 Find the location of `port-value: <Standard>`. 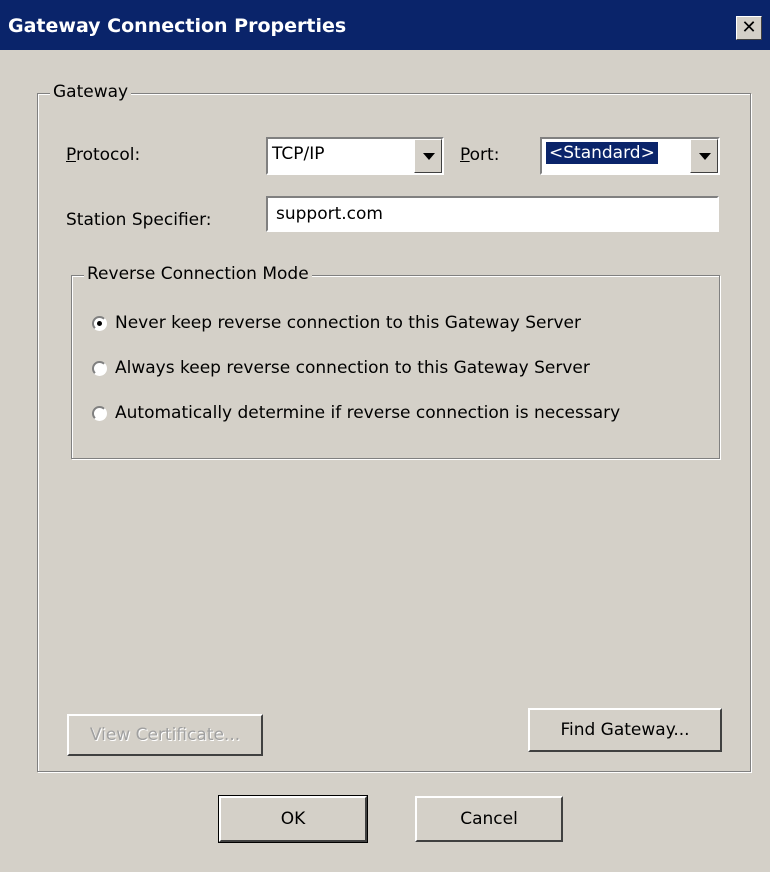

port-value: <Standard> is located at coordinates (602, 153).